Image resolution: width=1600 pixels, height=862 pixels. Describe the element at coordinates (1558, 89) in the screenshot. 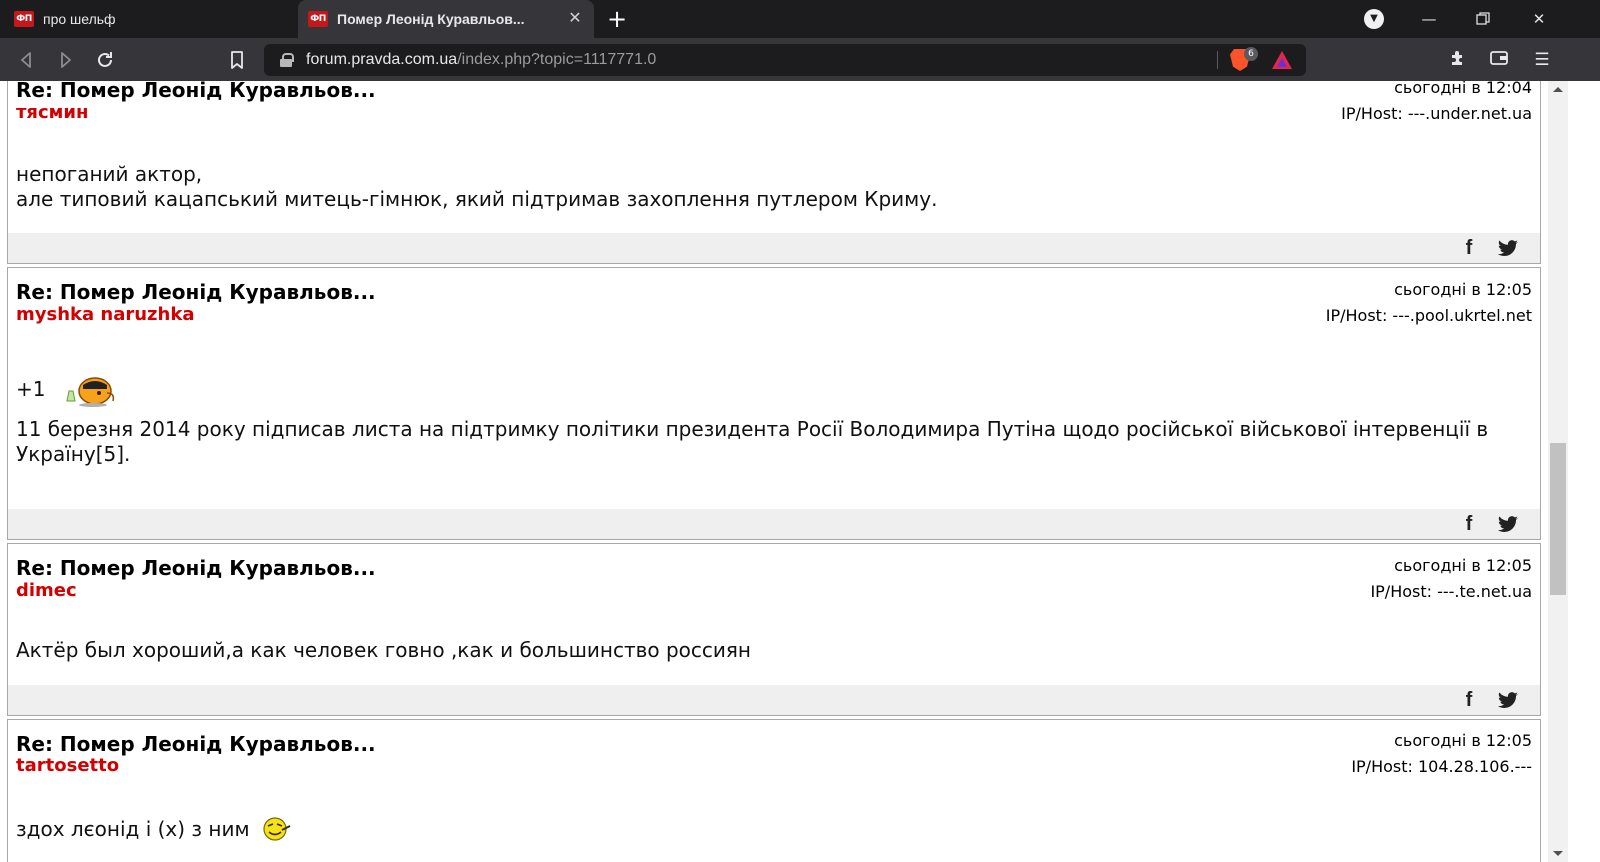

I see `scroll-up-icon` at that location.